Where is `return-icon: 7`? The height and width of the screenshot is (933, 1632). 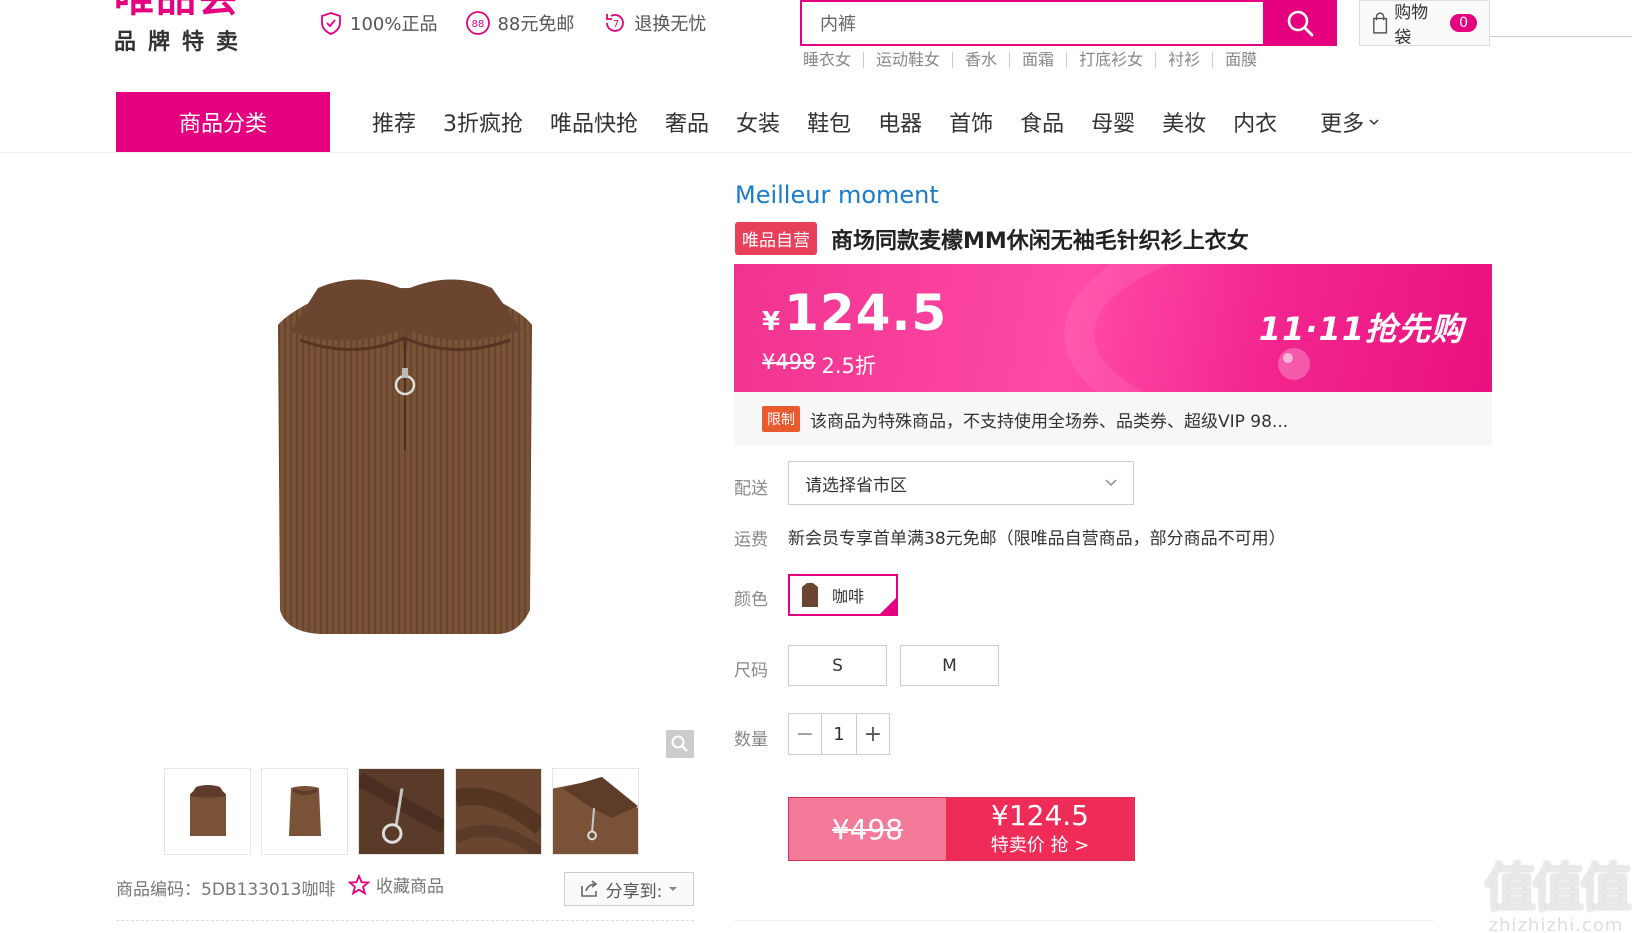
return-icon: 7 is located at coordinates (615, 23).